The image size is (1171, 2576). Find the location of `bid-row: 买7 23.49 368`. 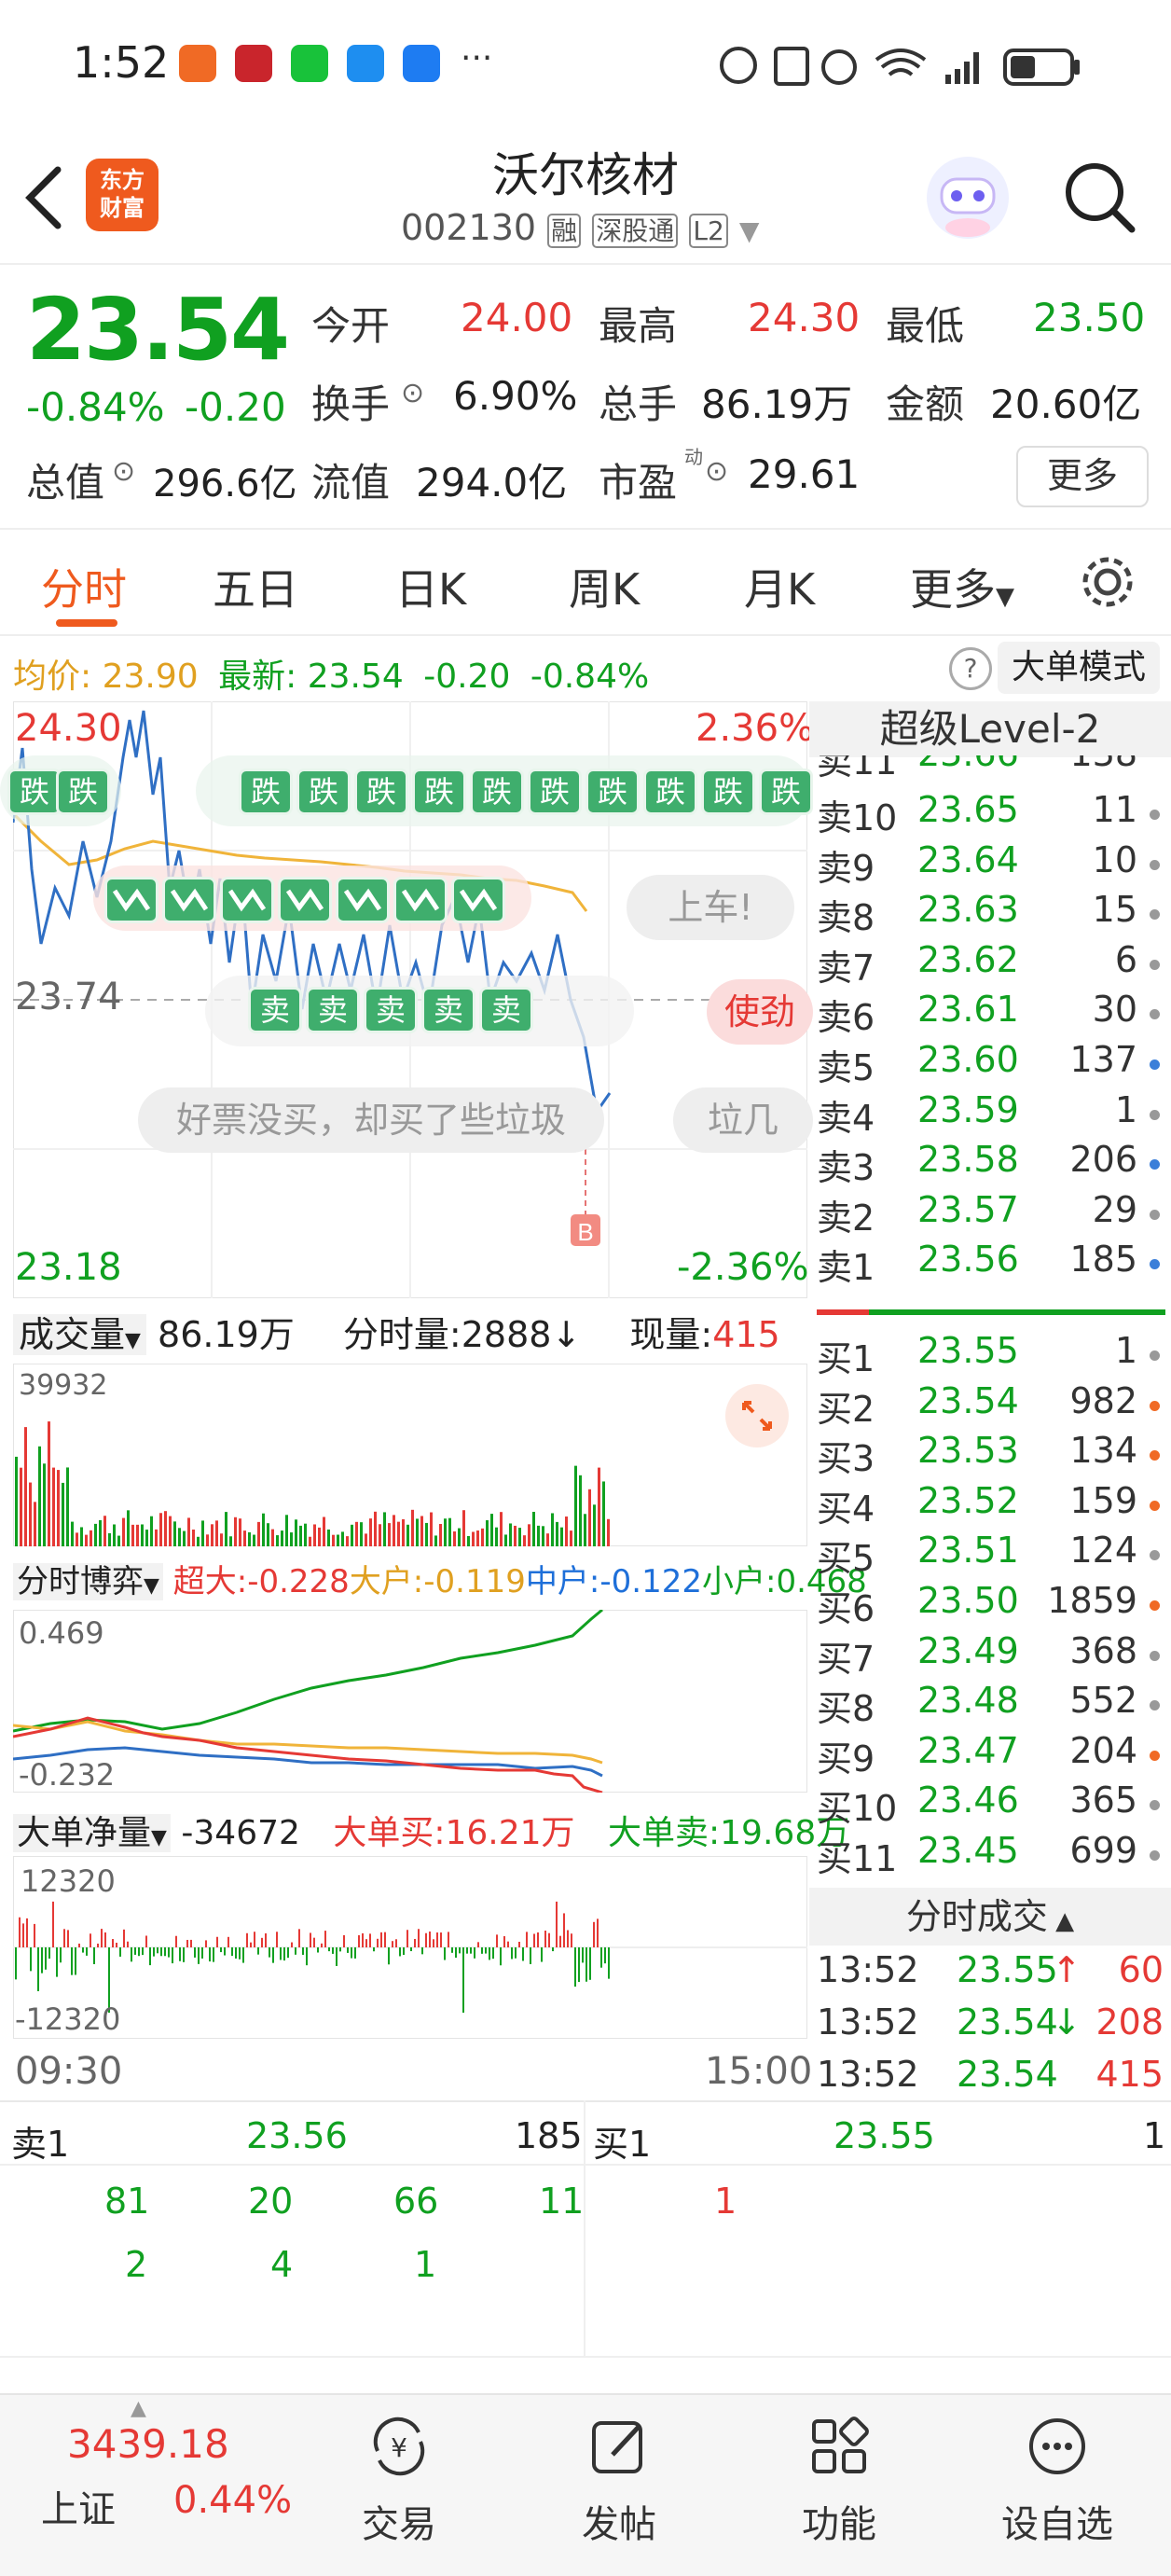

bid-row: 买7 23.49 368 is located at coordinates (989, 1655).